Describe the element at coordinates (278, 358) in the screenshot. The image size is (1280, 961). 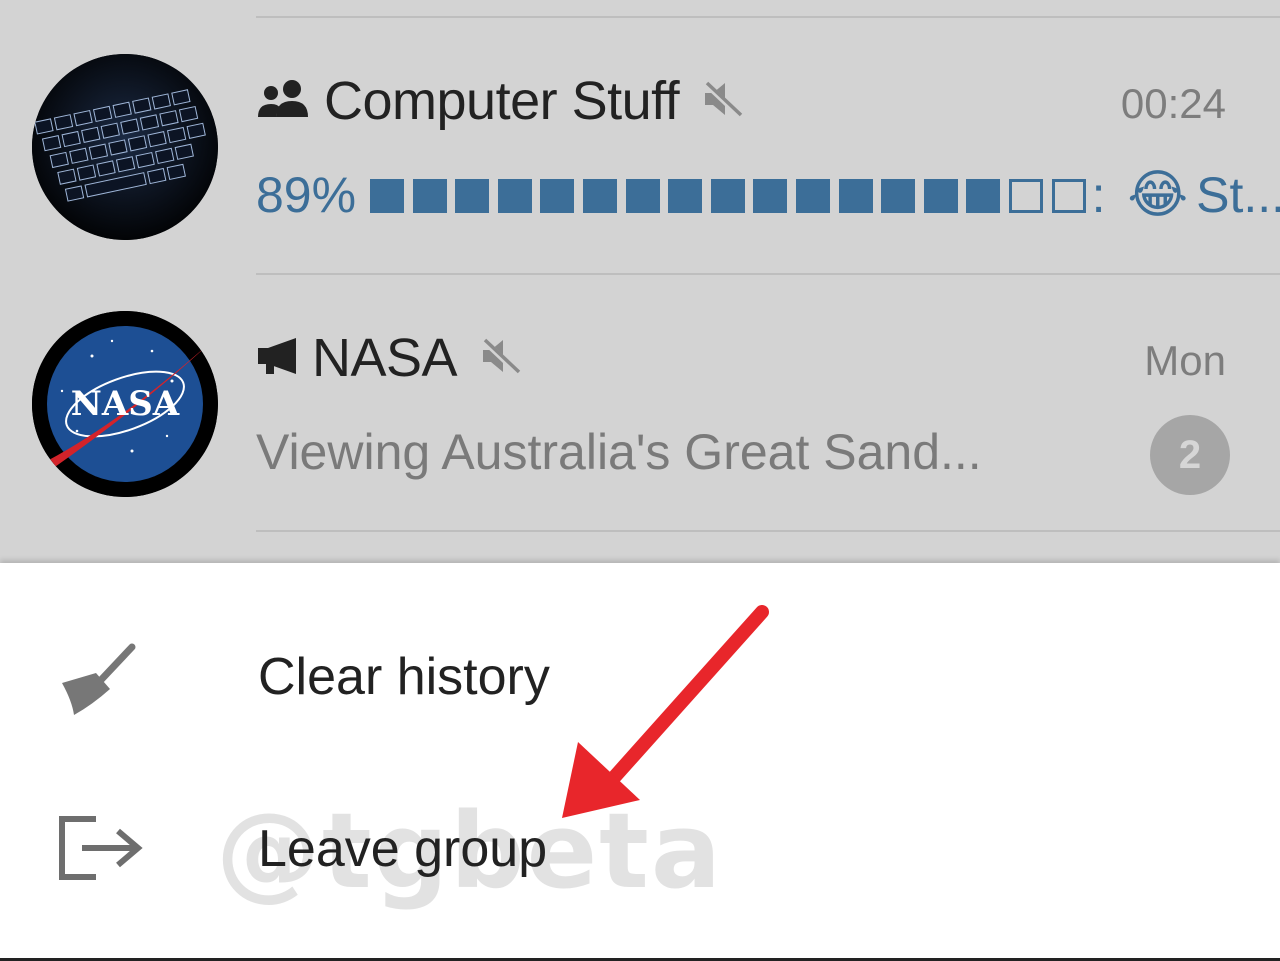
I see `megaphone-icon` at that location.